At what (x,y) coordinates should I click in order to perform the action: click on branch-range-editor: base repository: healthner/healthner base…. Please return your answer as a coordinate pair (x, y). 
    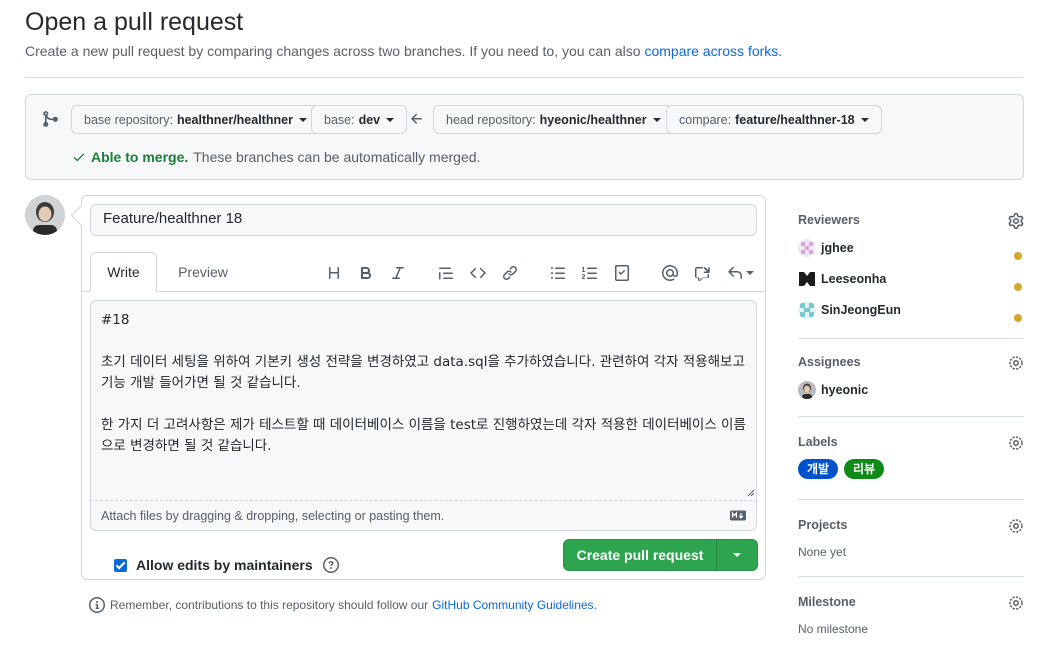
    Looking at the image, I should click on (524, 137).